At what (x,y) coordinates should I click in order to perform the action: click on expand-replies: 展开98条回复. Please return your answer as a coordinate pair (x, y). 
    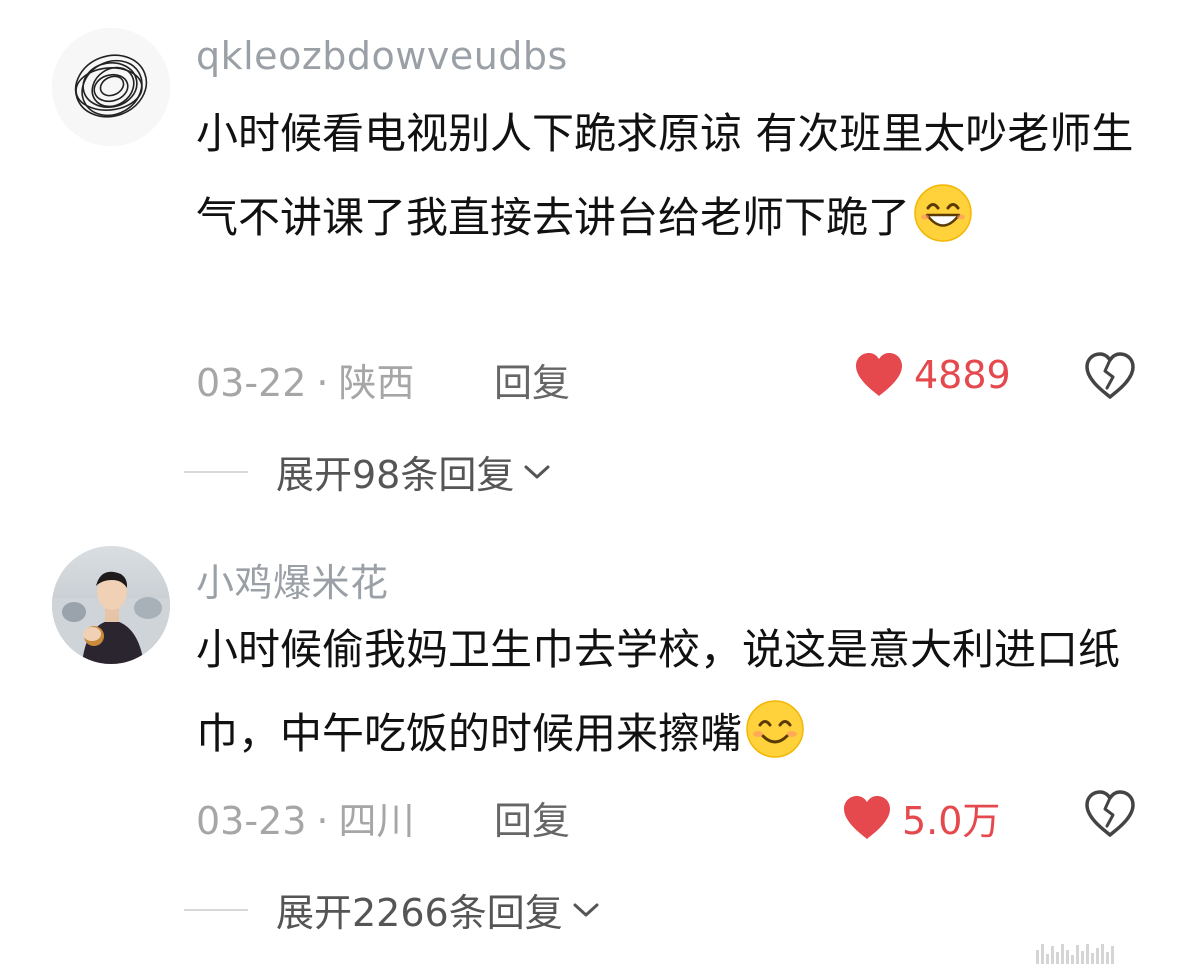
    Looking at the image, I should click on (368, 471).